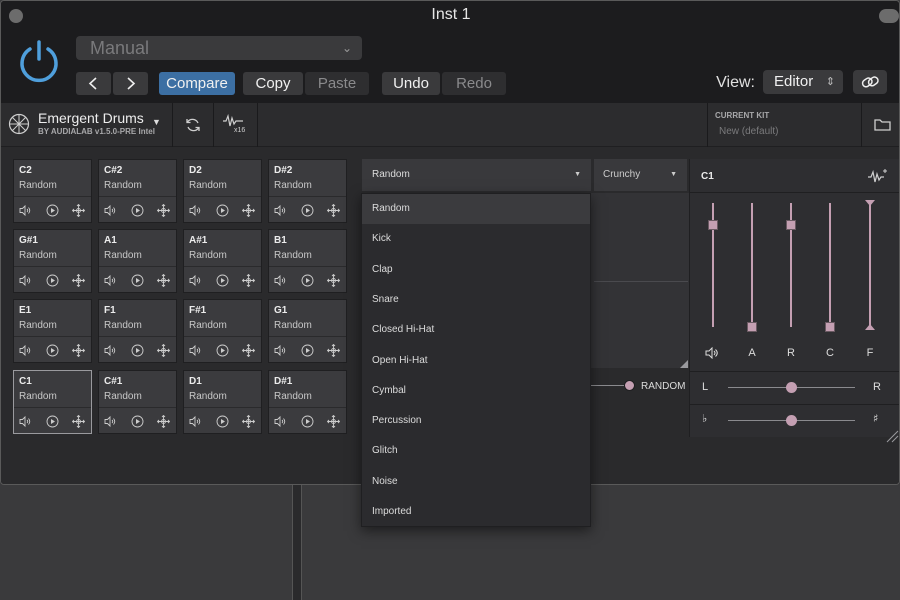  I want to click on drum-pad: D2 Random, so click(222, 191).